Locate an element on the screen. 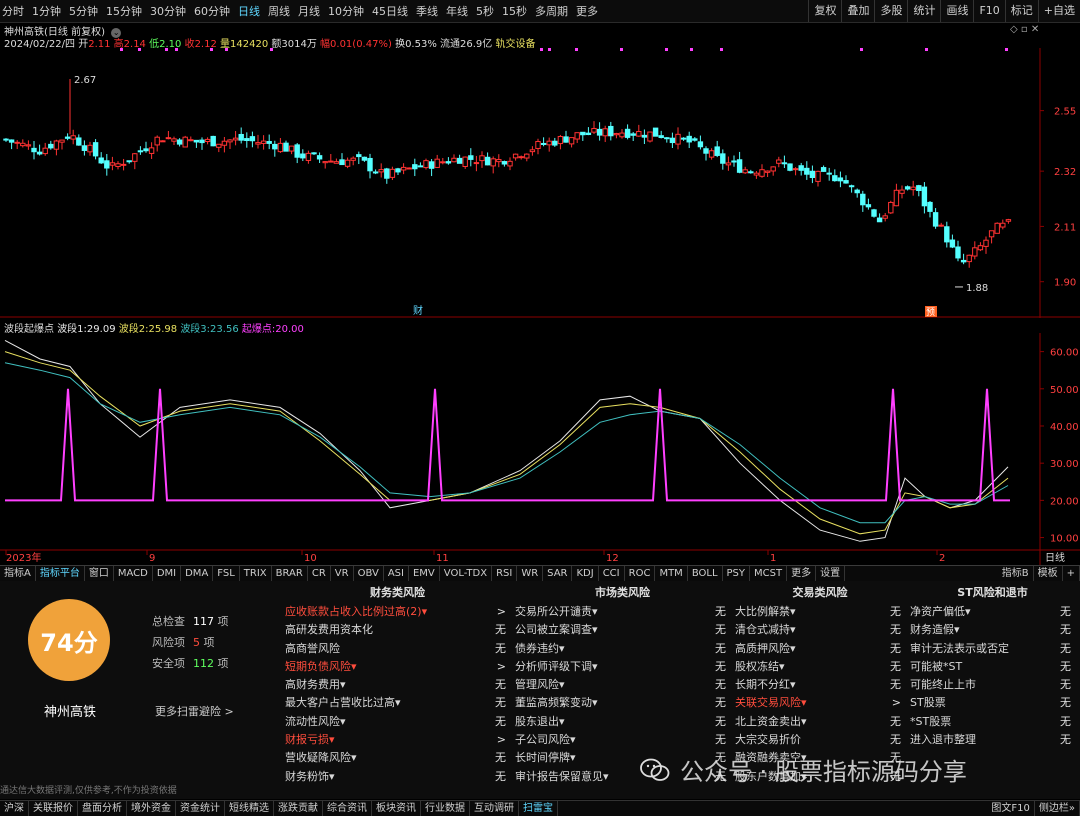 The image size is (1080, 816). period-tab: 季线 is located at coordinates (427, 11).